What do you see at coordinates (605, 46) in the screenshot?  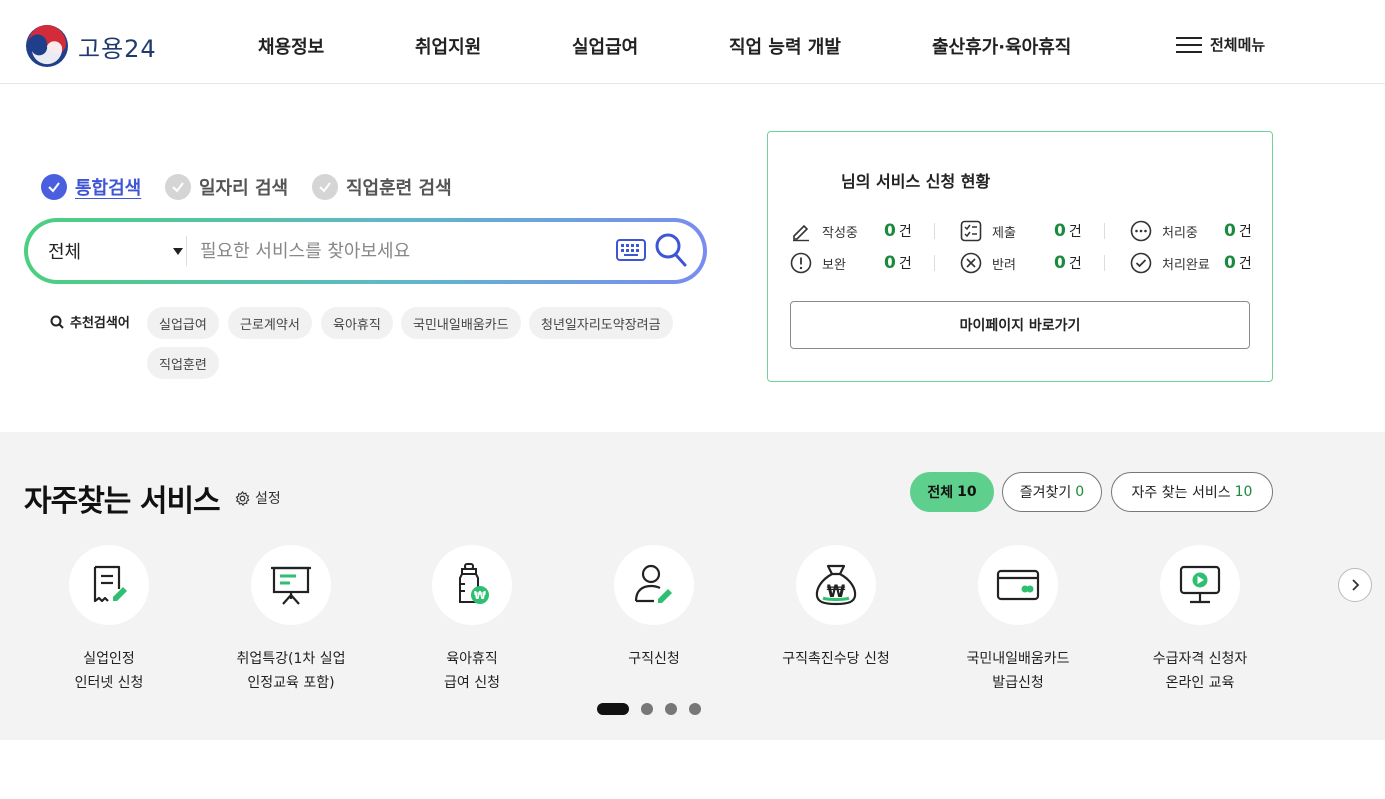 I see `nav-item-unemployment-benefit: 실업급여` at bounding box center [605, 46].